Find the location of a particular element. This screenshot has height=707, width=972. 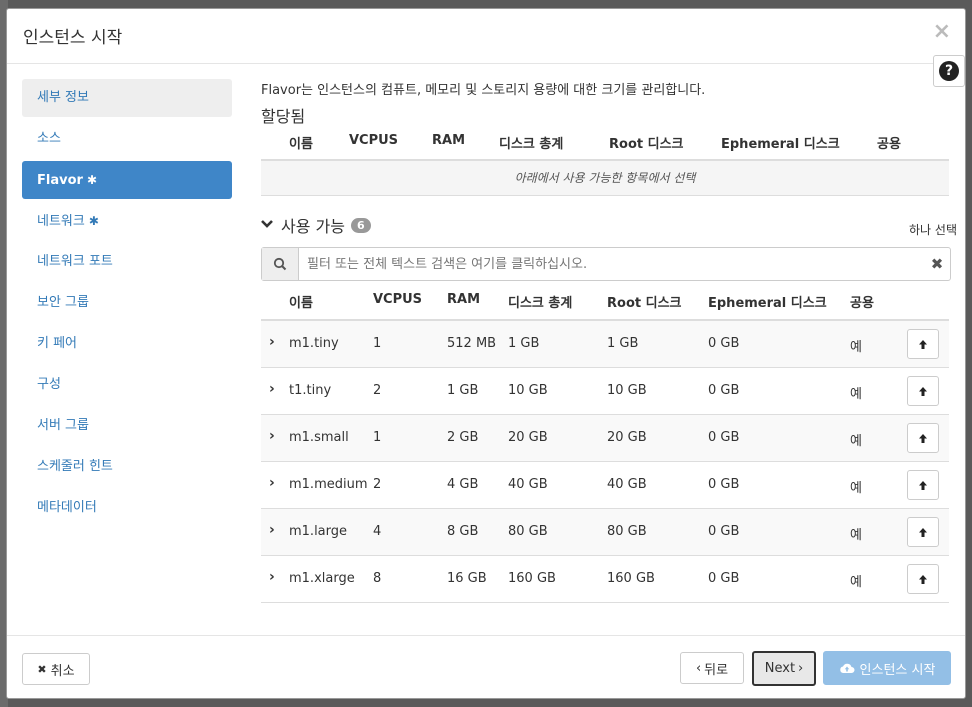

sidebar-item-security-groups: 보안 그룹 is located at coordinates (127, 303).